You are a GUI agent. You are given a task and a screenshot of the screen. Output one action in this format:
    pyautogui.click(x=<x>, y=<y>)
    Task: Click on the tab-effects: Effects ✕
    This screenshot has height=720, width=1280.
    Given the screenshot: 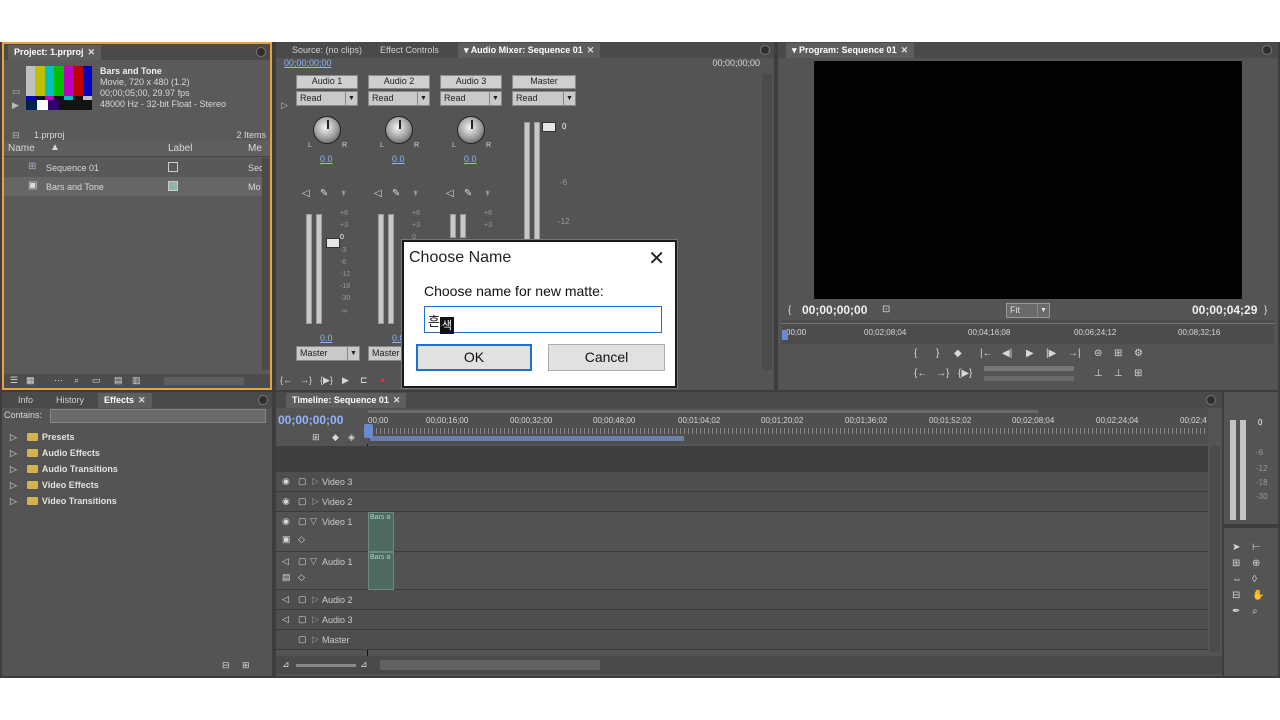 What is the action you would take?
    pyautogui.click(x=125, y=400)
    